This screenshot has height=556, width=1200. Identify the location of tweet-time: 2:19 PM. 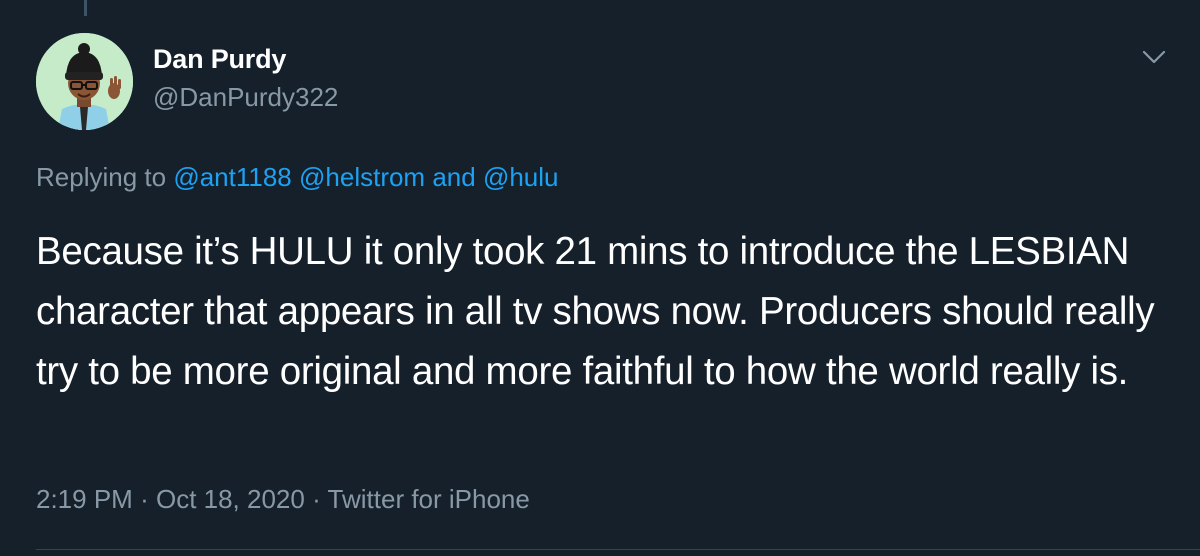
(84, 499).